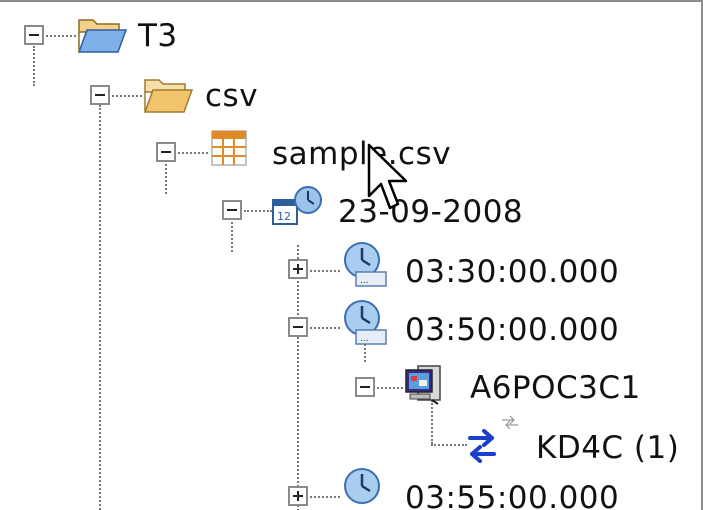 This screenshot has width=703, height=510. Describe the element at coordinates (232, 210) in the screenshot. I see `collapse-toggle-date` at that location.